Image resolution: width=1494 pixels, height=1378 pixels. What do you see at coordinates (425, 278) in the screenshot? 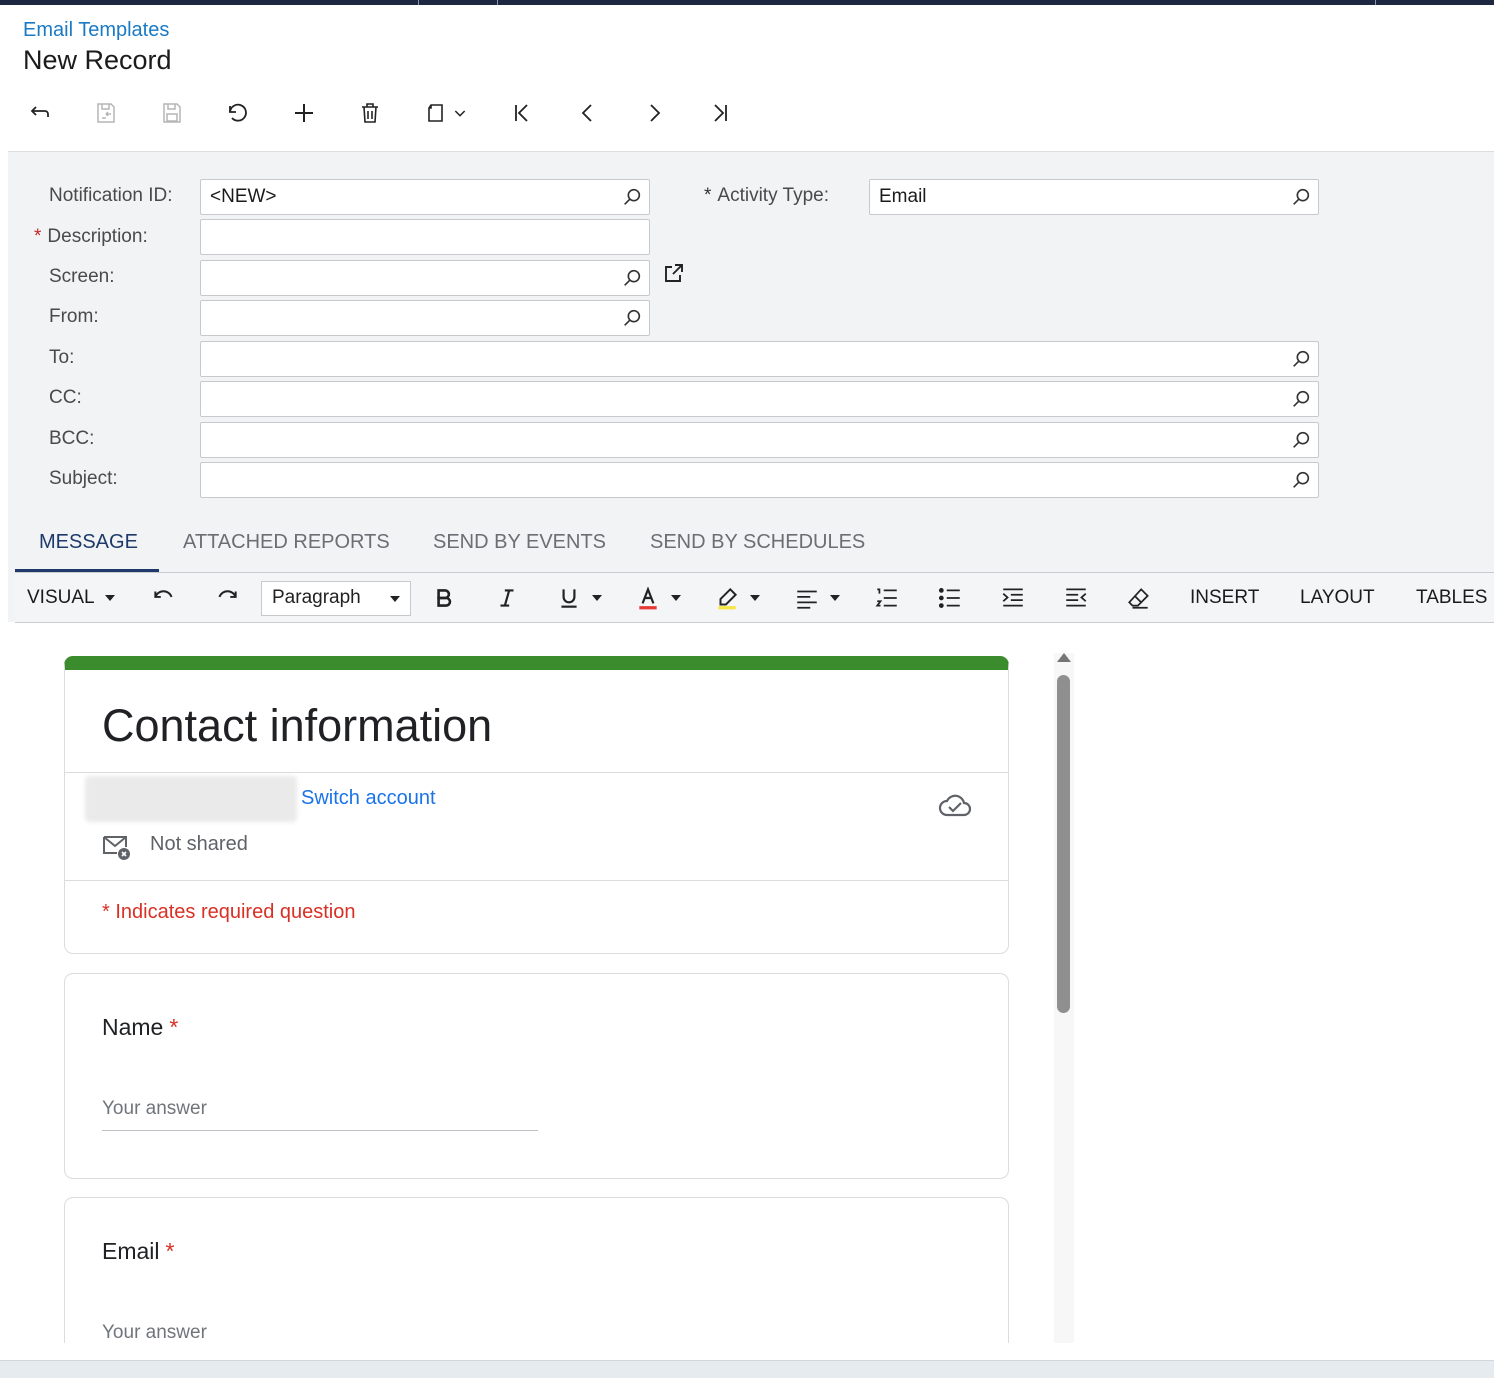
I see `screen-field` at bounding box center [425, 278].